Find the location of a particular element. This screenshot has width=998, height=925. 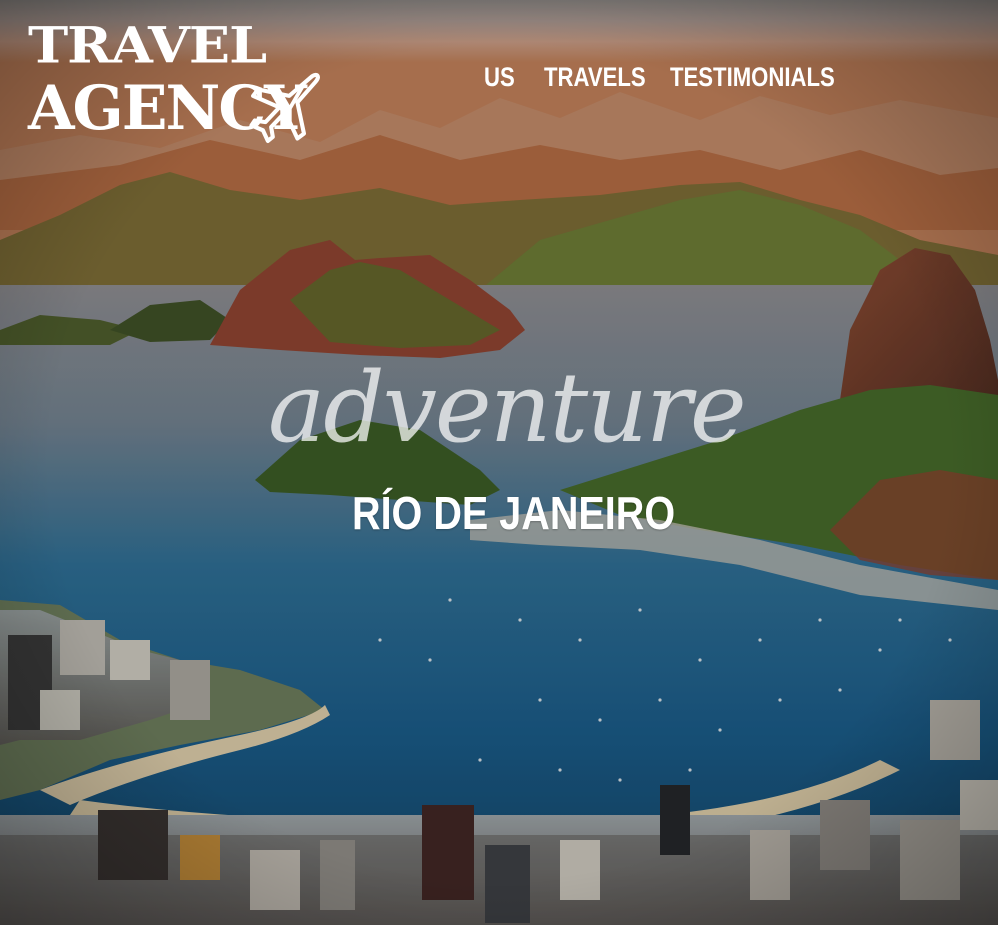

brand-line-1: TRAVEL is located at coordinates (147, 45).